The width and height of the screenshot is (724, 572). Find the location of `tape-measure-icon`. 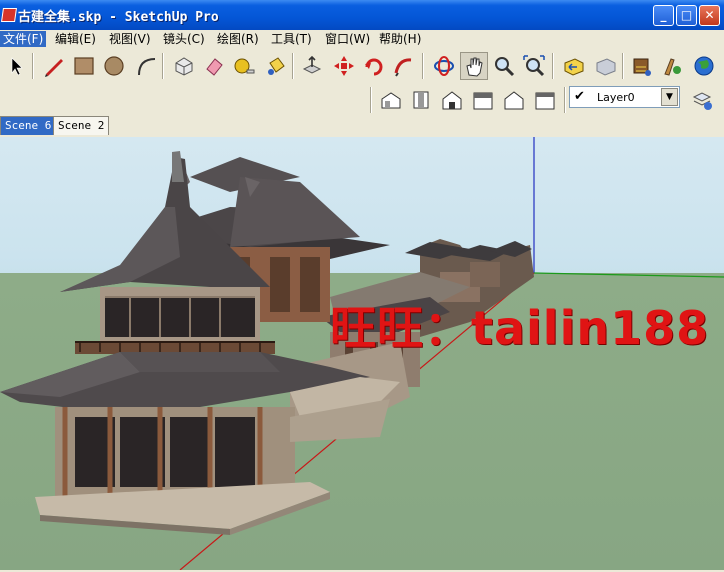

tape-measure-icon is located at coordinates (244, 66).